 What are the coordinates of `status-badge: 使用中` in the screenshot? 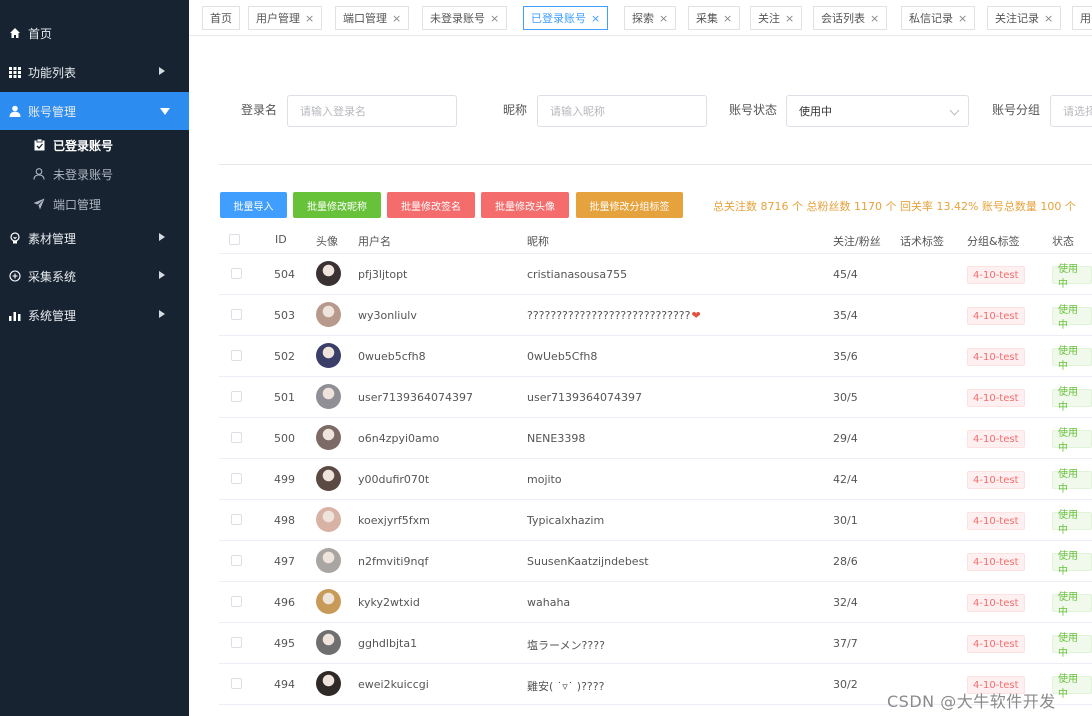 It's located at (1072, 400).